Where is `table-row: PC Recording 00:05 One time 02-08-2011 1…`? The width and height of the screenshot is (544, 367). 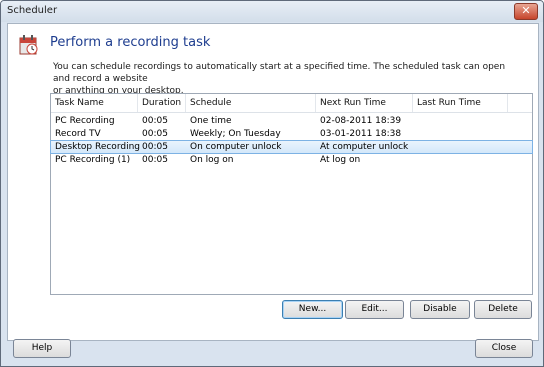 table-row: PC Recording 00:05 One time 02-08-2011 1… is located at coordinates (291, 121).